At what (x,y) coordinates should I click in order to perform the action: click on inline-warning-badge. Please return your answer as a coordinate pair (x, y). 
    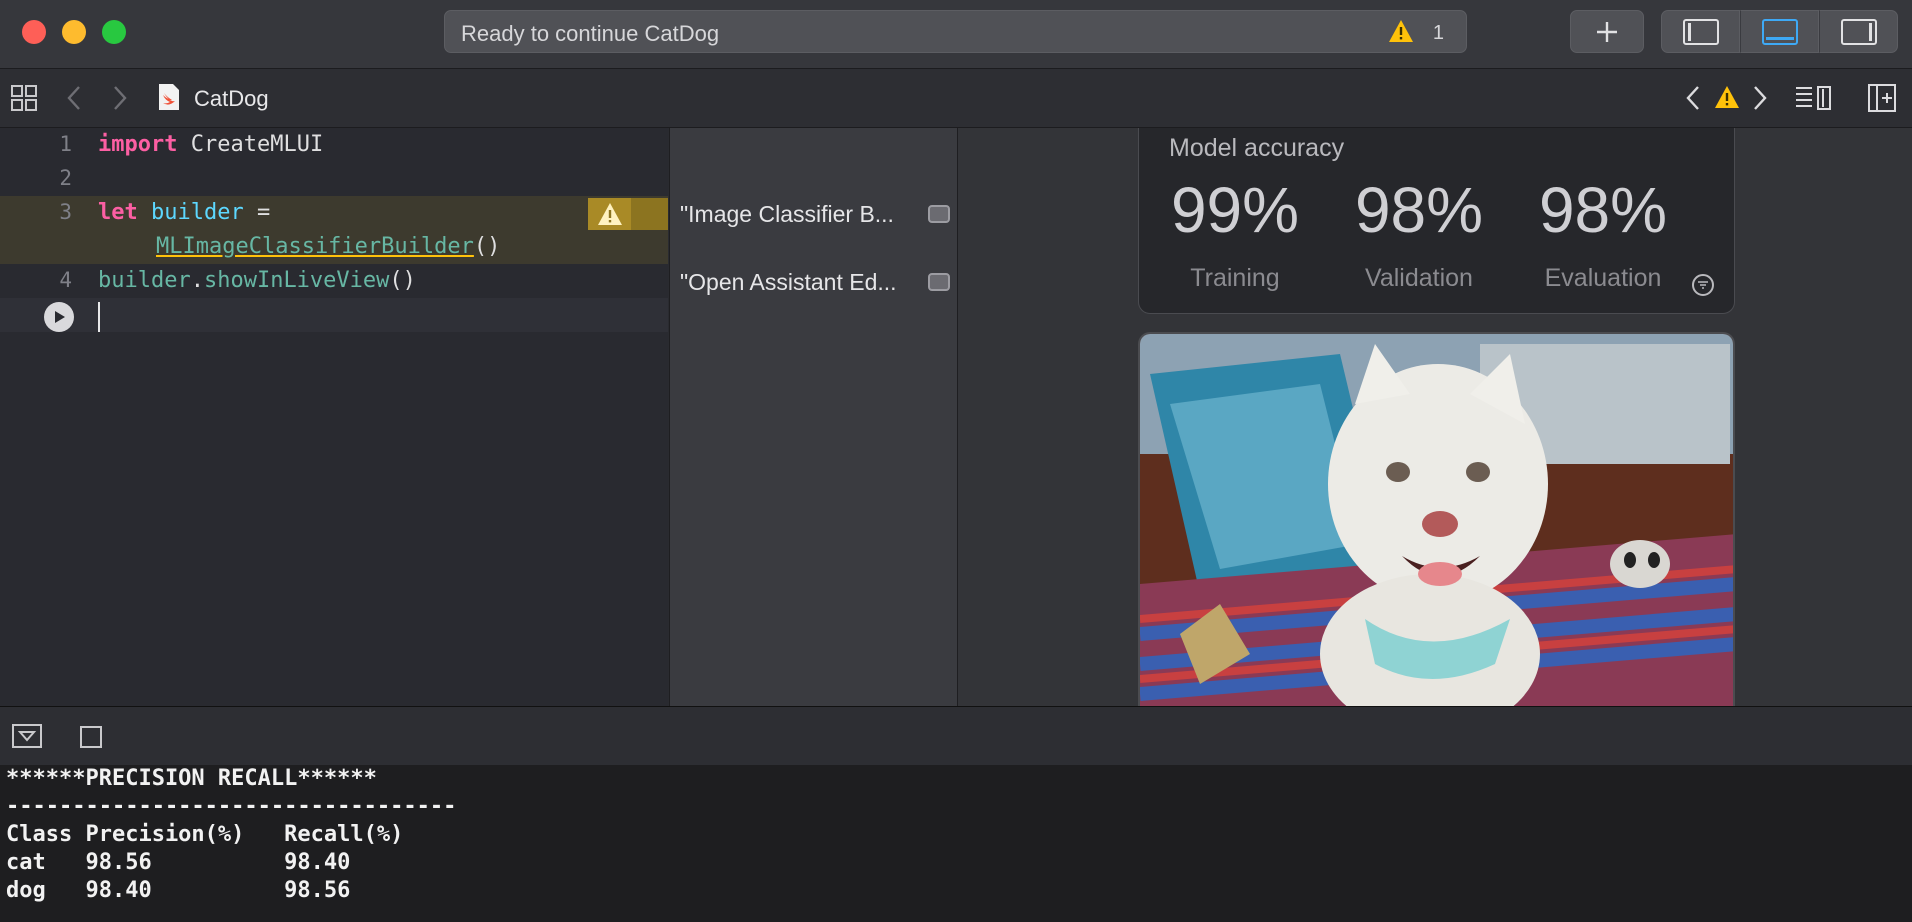
    Looking at the image, I should click on (628, 214).